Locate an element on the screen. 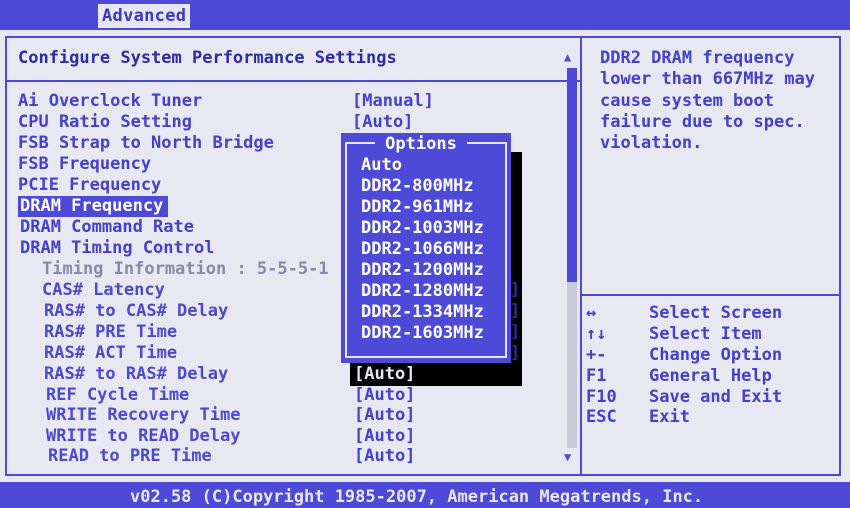 Image resolution: width=850 pixels, height=508 pixels. help-text-line: violation. is located at coordinates (651, 143).